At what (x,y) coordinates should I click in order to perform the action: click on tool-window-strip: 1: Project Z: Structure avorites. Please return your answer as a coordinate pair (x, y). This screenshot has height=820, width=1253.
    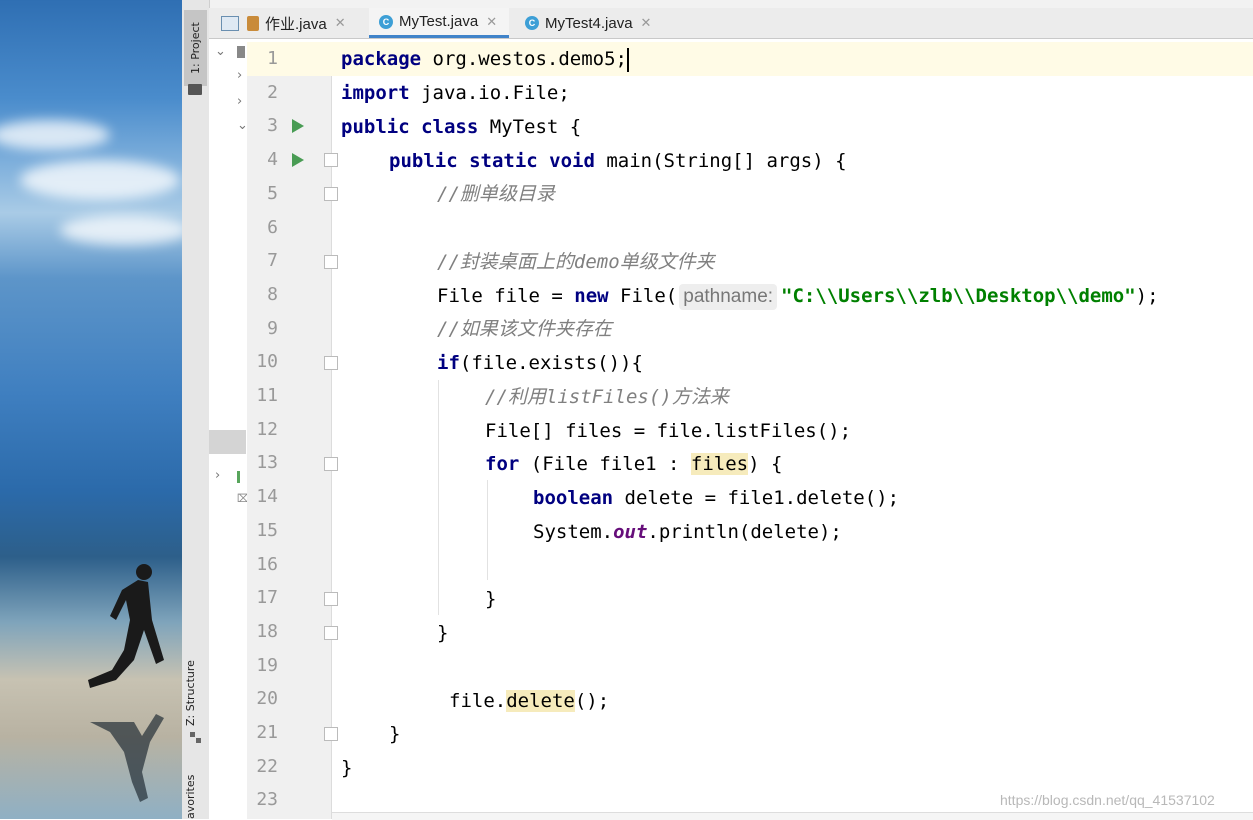
    Looking at the image, I should click on (196, 409).